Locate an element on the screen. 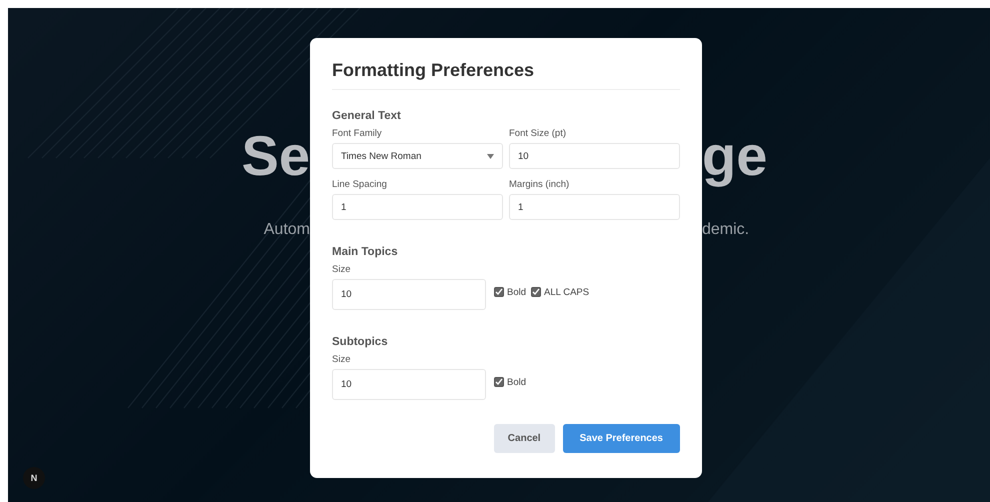  field-label: Line Spacing is located at coordinates (360, 184).